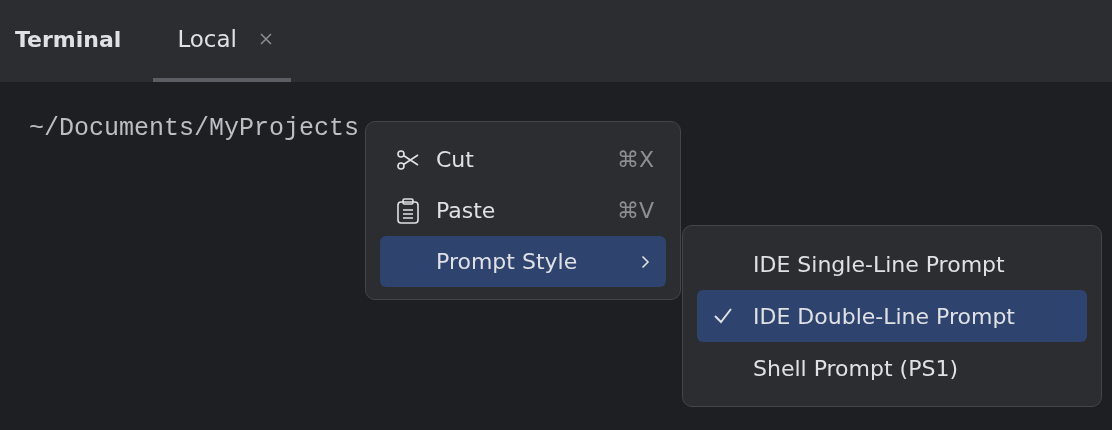 The width and height of the screenshot is (1112, 430). Describe the element at coordinates (222, 41) in the screenshot. I see `terminal-tab: Local` at that location.